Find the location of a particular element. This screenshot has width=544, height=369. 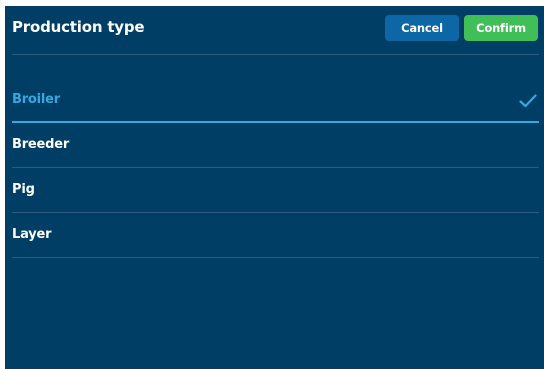

option-label: Breeder is located at coordinates (41, 144).